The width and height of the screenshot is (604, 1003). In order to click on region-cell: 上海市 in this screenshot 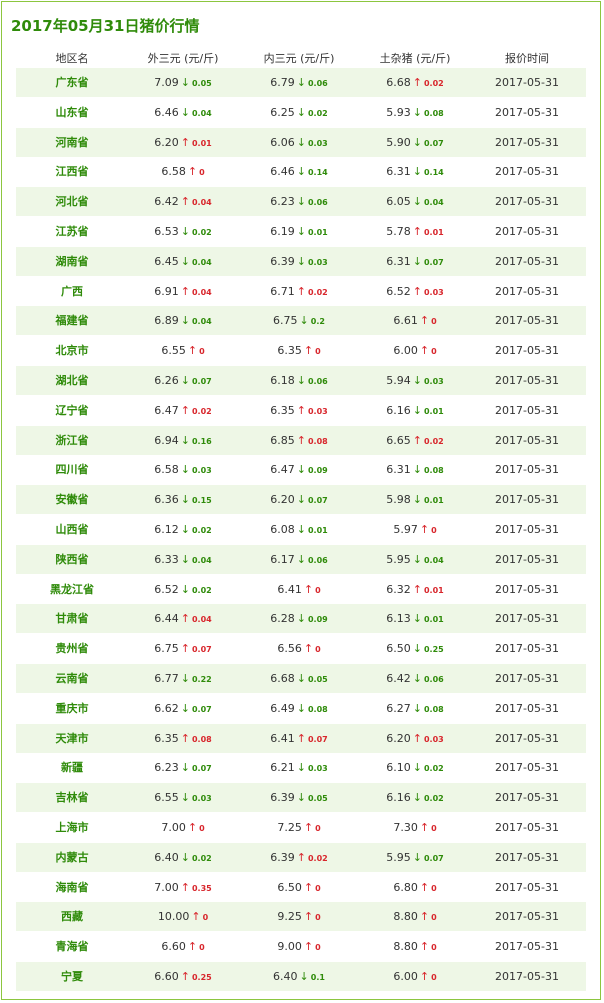, I will do `click(72, 827)`.